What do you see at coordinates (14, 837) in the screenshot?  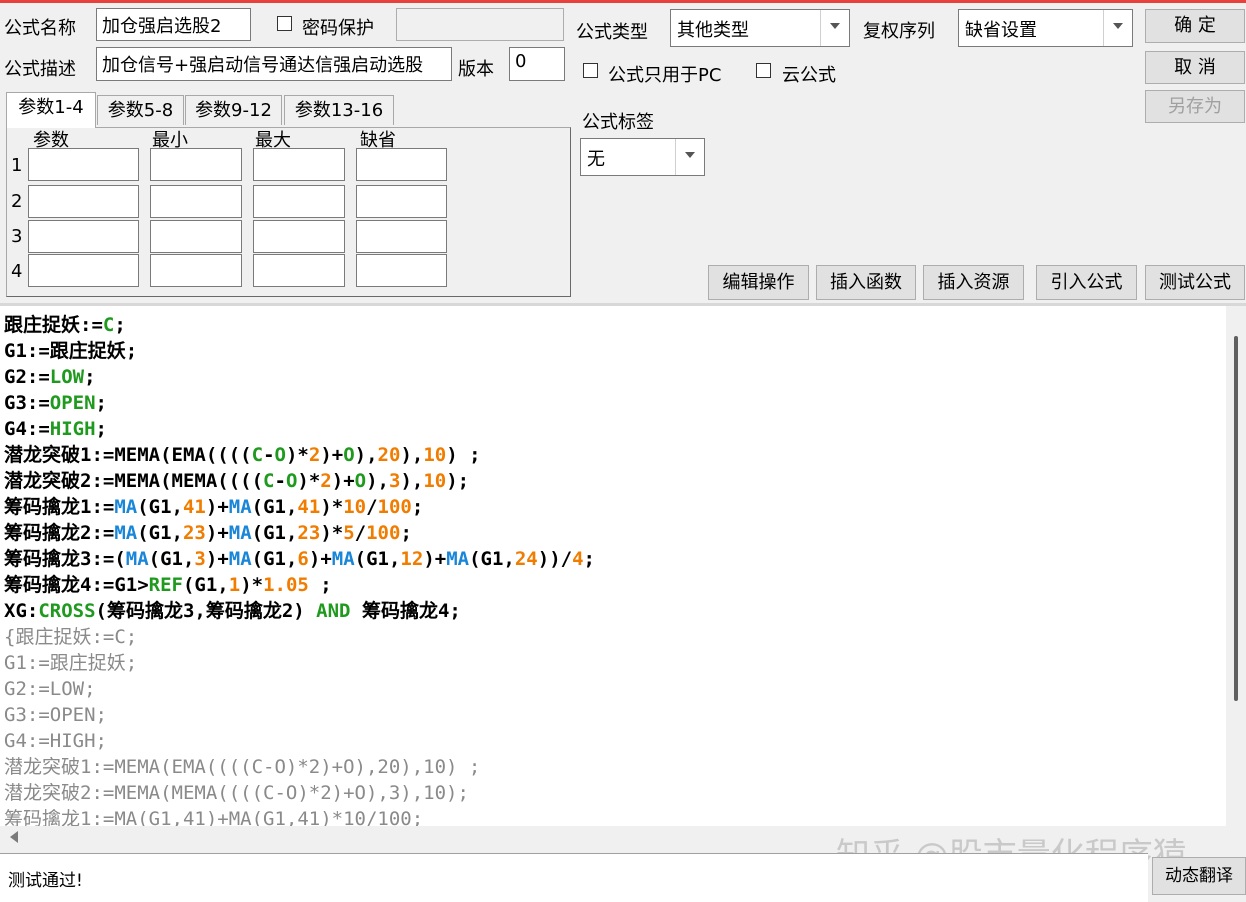 I see `scroll-left-icon` at bounding box center [14, 837].